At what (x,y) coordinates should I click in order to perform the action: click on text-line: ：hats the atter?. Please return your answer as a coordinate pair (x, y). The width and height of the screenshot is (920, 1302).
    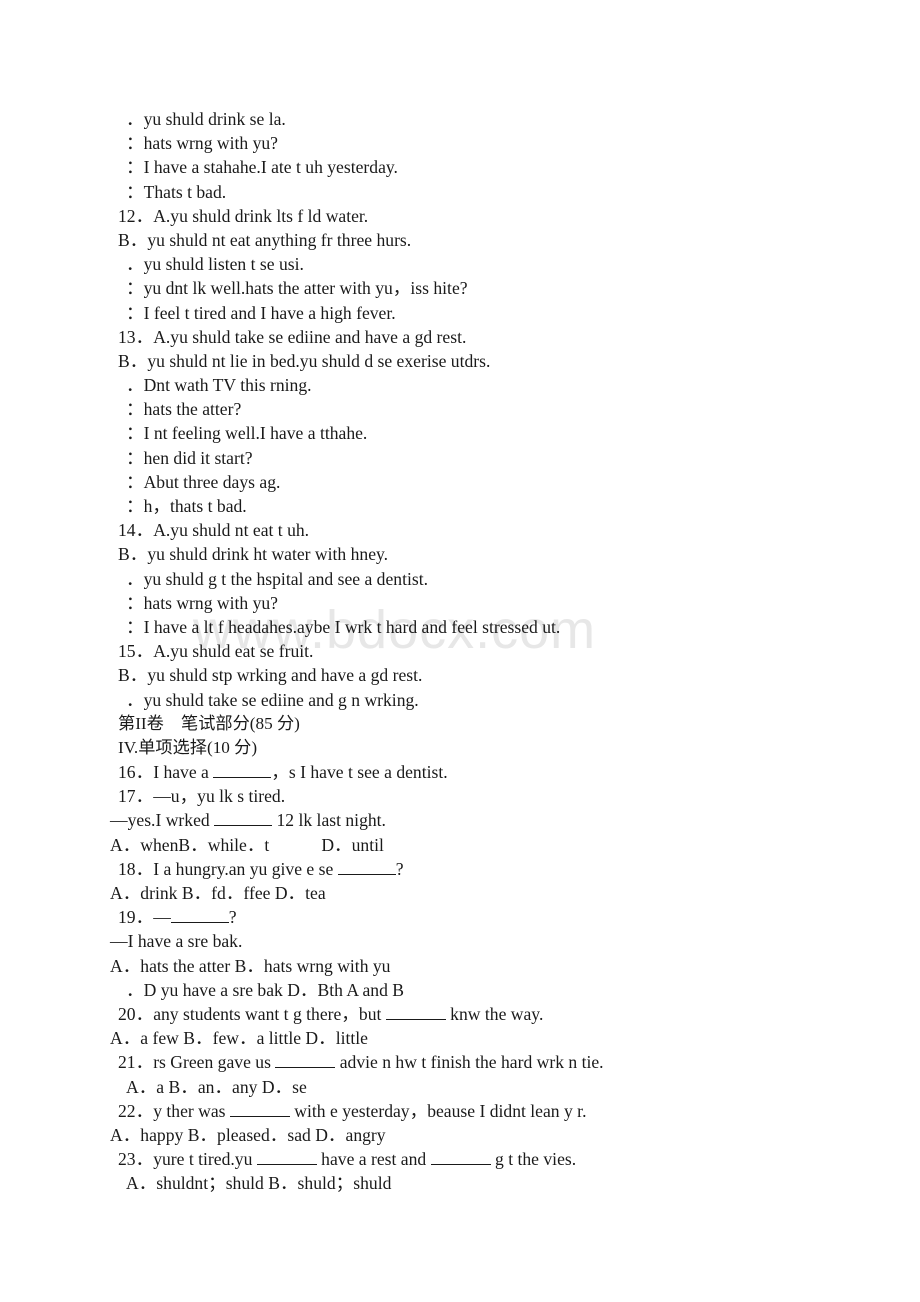
    Looking at the image, I should click on (184, 409).